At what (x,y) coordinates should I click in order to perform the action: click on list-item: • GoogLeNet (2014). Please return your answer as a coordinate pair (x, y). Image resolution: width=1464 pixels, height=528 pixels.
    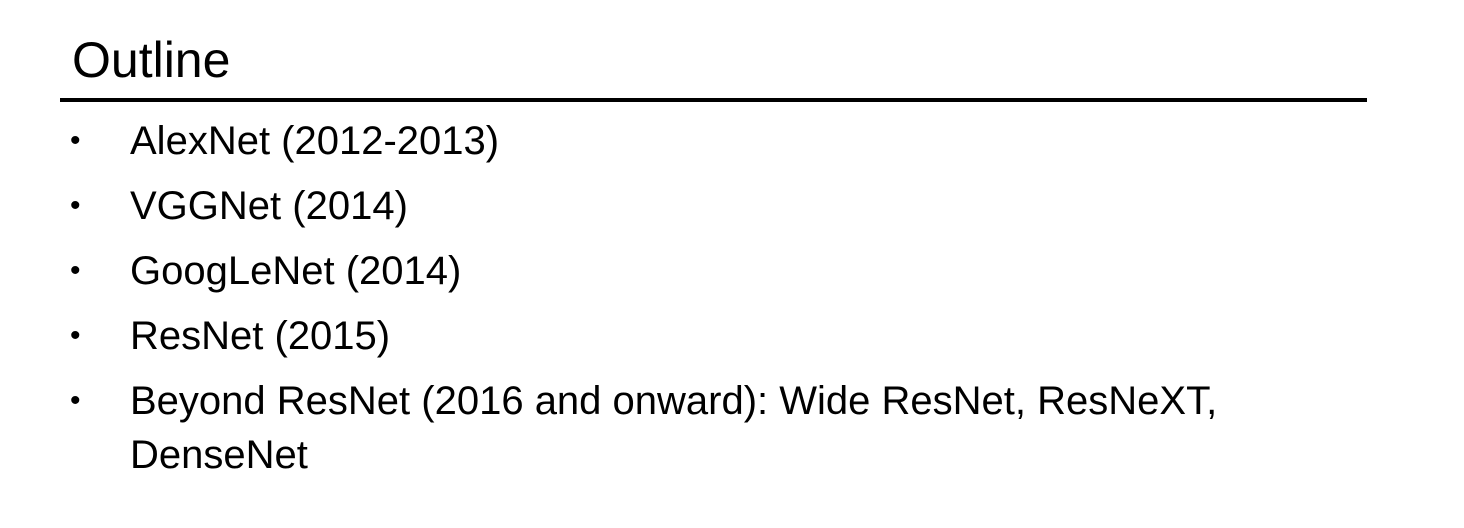
    Looking at the image, I should click on (720, 271).